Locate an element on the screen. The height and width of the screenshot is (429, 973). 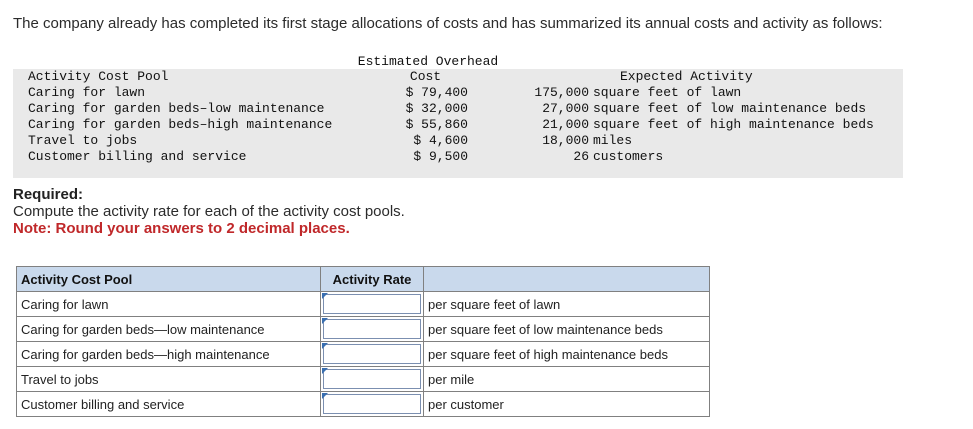
summary-pool: Caring for garden beds–high maintenance is located at coordinates (180, 124).